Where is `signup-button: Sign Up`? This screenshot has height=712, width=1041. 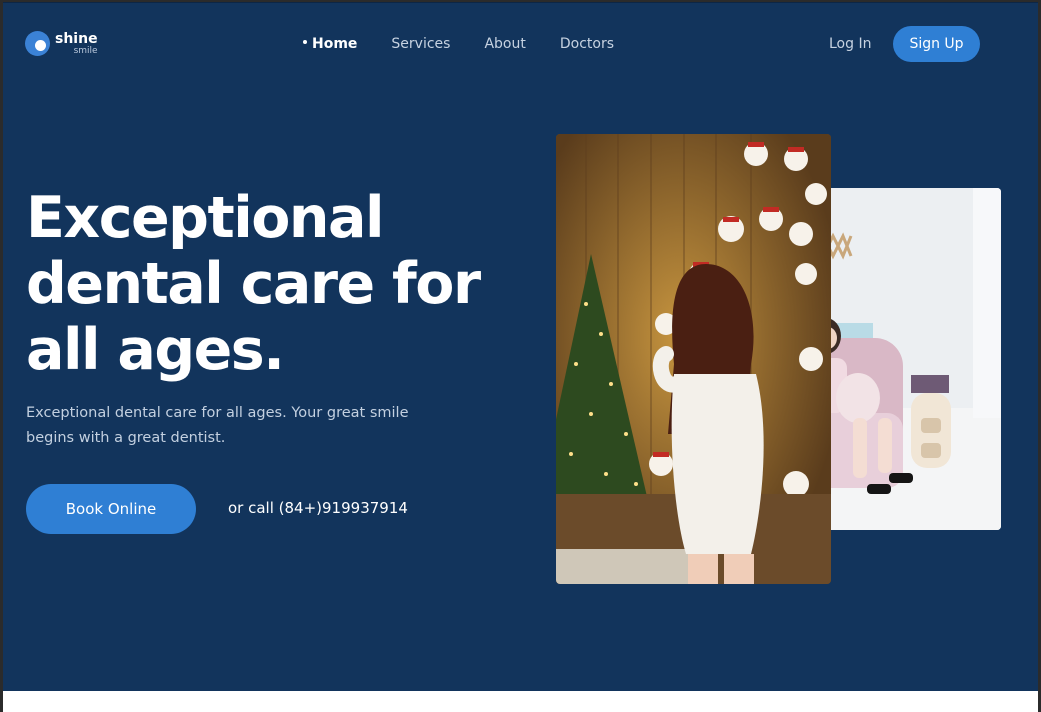
signup-button: Sign Up is located at coordinates (936, 44).